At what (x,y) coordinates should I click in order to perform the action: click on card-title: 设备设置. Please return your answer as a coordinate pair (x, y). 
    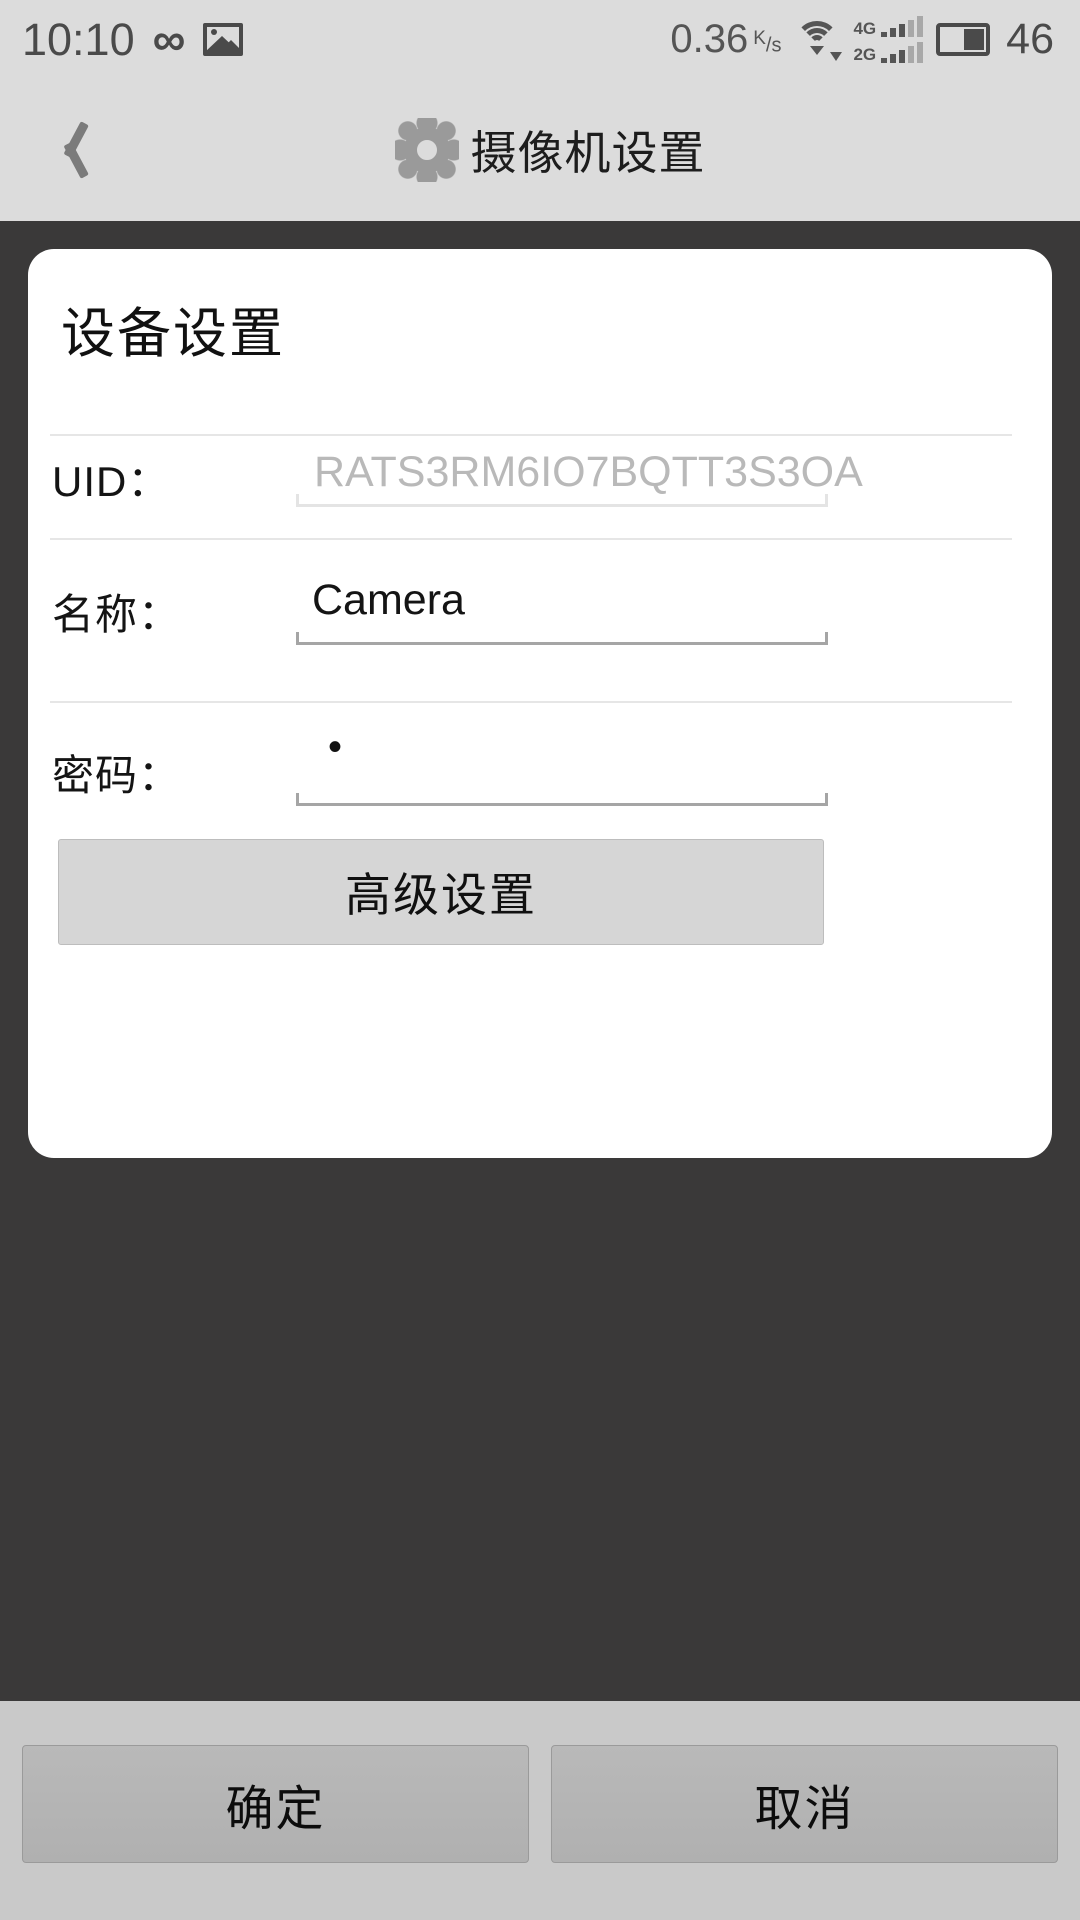
    Looking at the image, I should click on (173, 334).